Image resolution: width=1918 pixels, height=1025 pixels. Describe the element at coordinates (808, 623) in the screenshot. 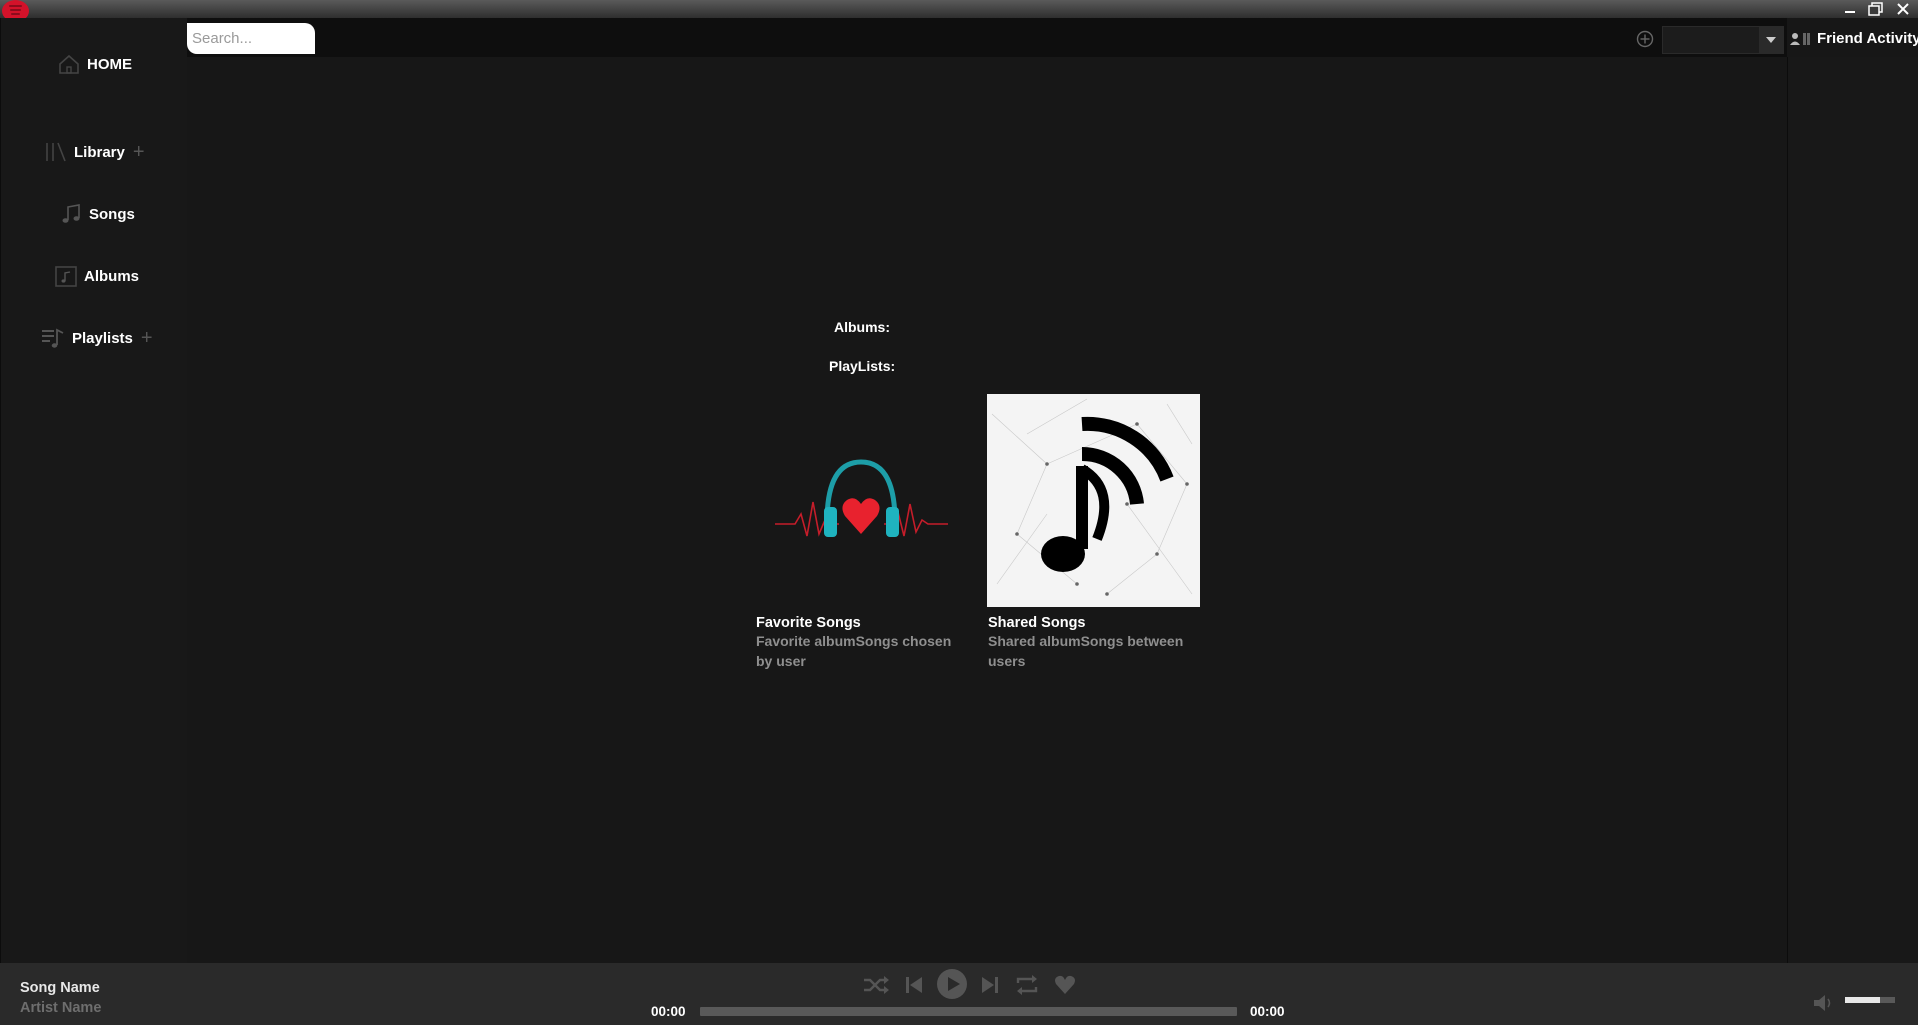

I see `playlist-name: Favorite Songs` at that location.